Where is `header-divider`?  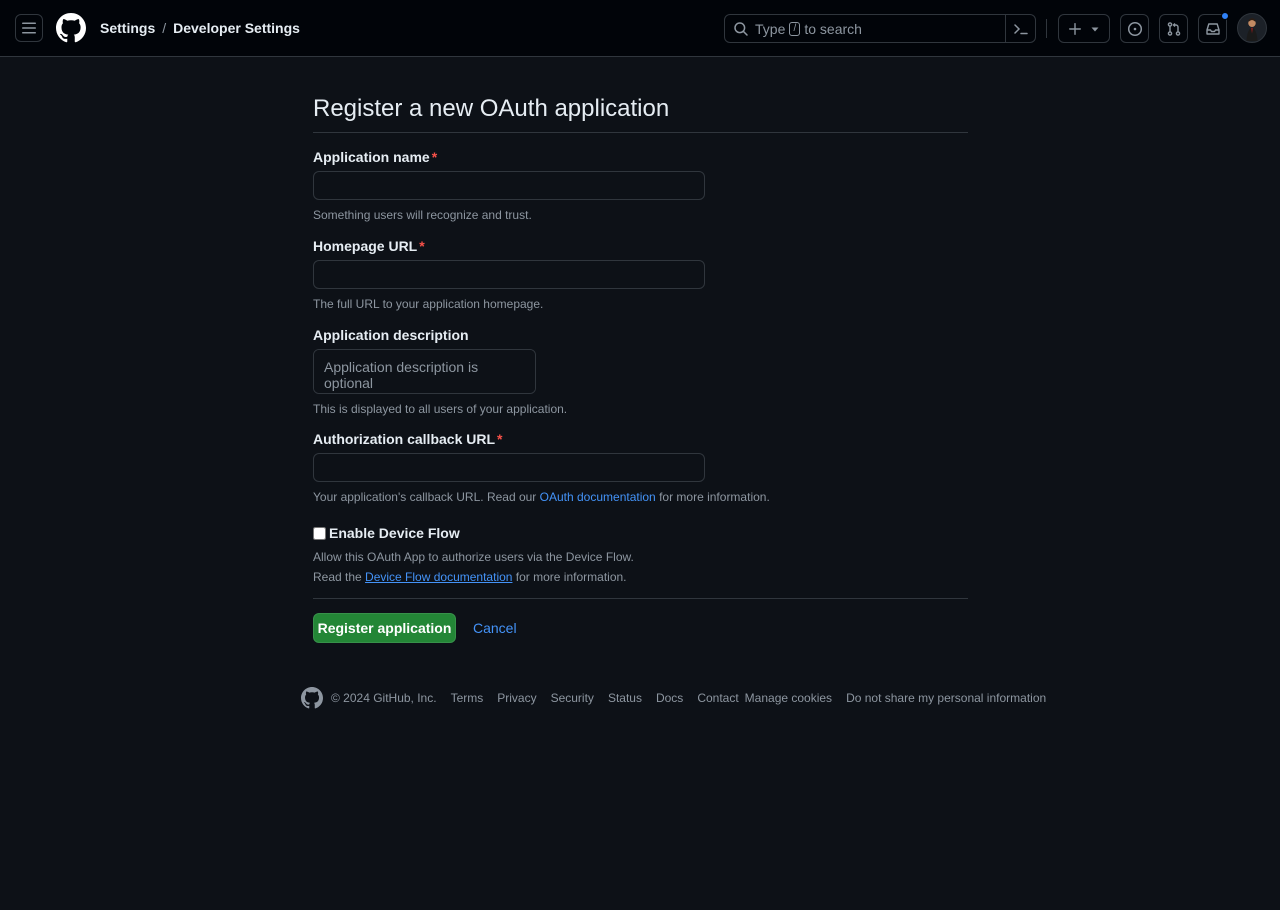
header-divider is located at coordinates (1046, 28).